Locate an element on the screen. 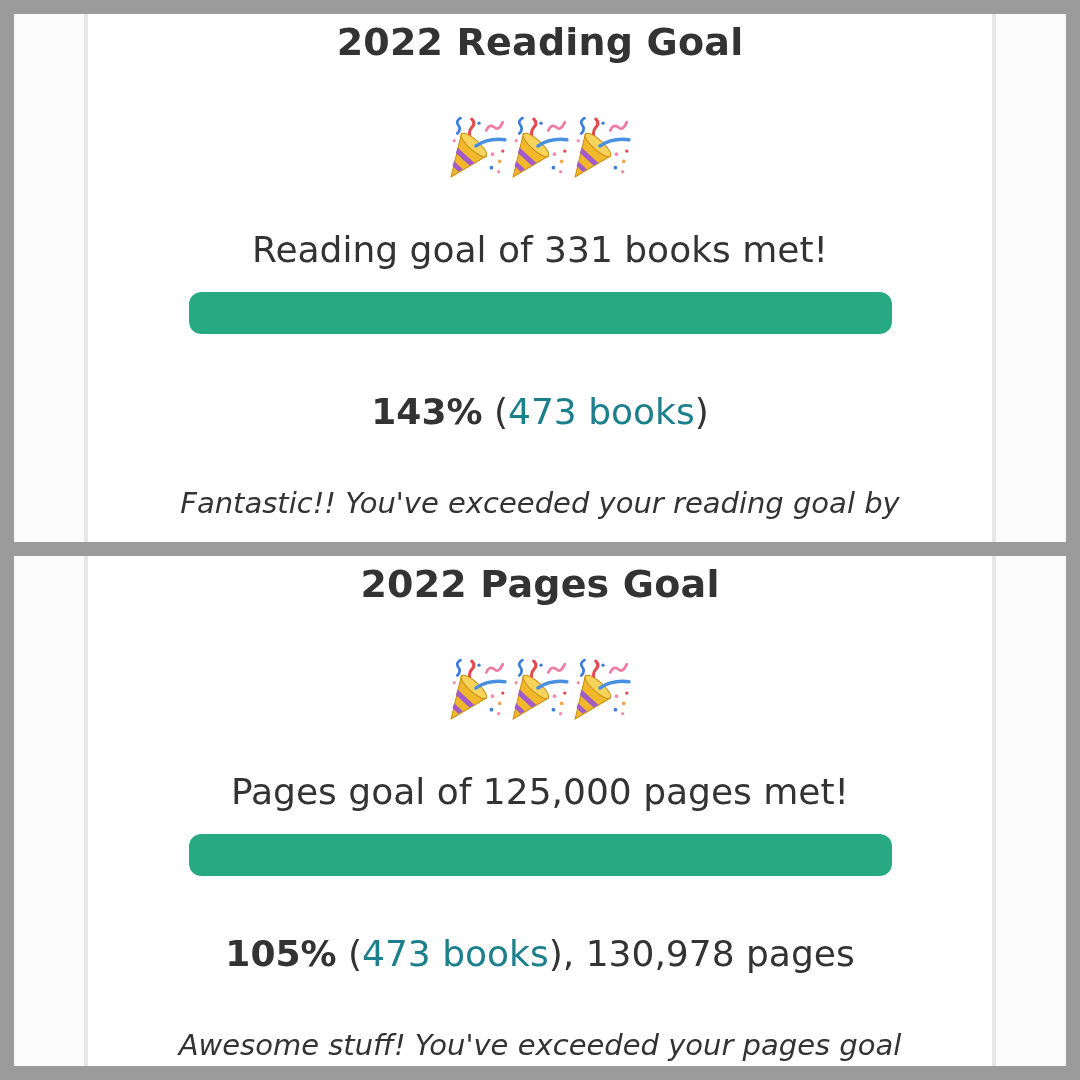 This screenshot has height=1080, width=1080. progress-summary: 143% (473 books) is located at coordinates (540, 412).